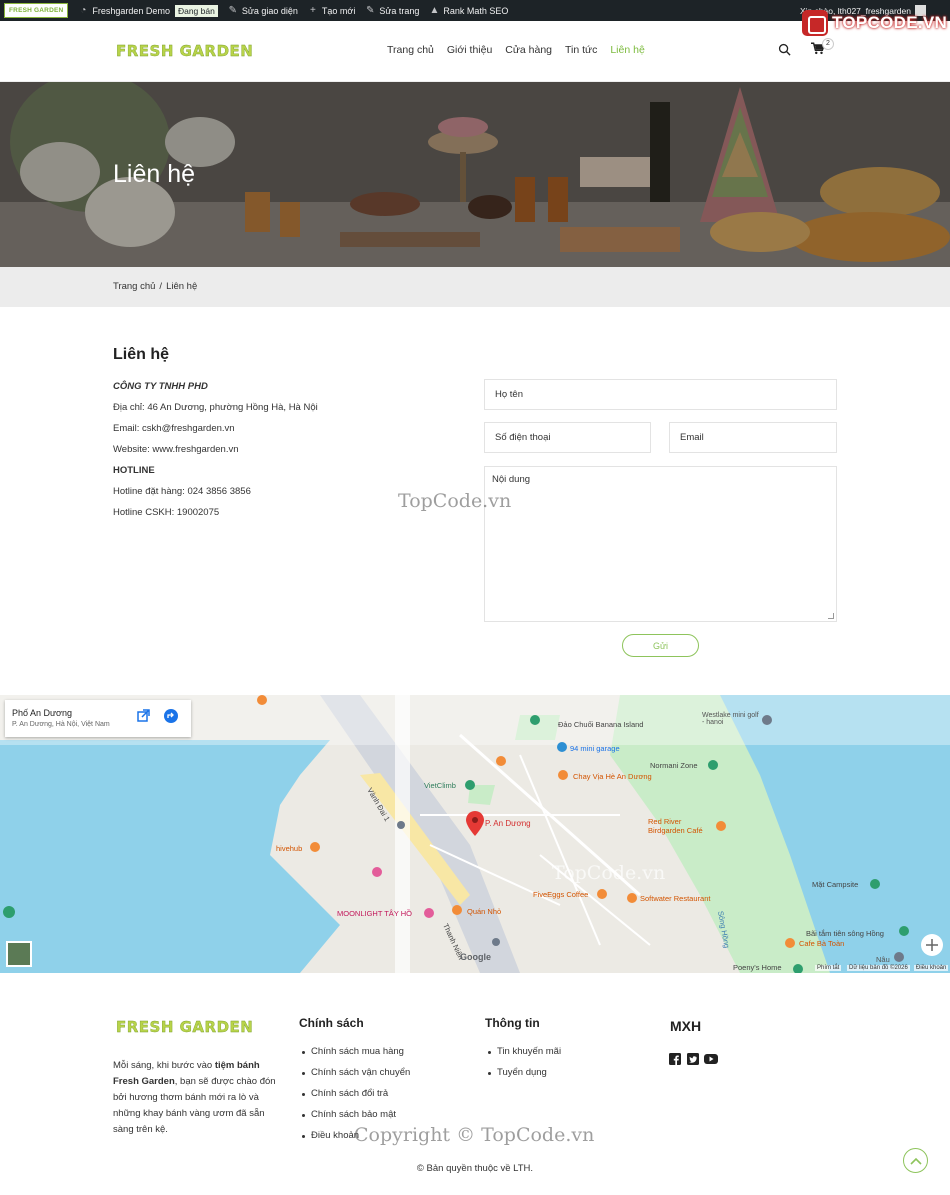 This screenshot has width=950, height=1195. Describe the element at coordinates (612, 776) in the screenshot. I see `map-label-chay: Chay Vịa Hè An Dương` at that location.